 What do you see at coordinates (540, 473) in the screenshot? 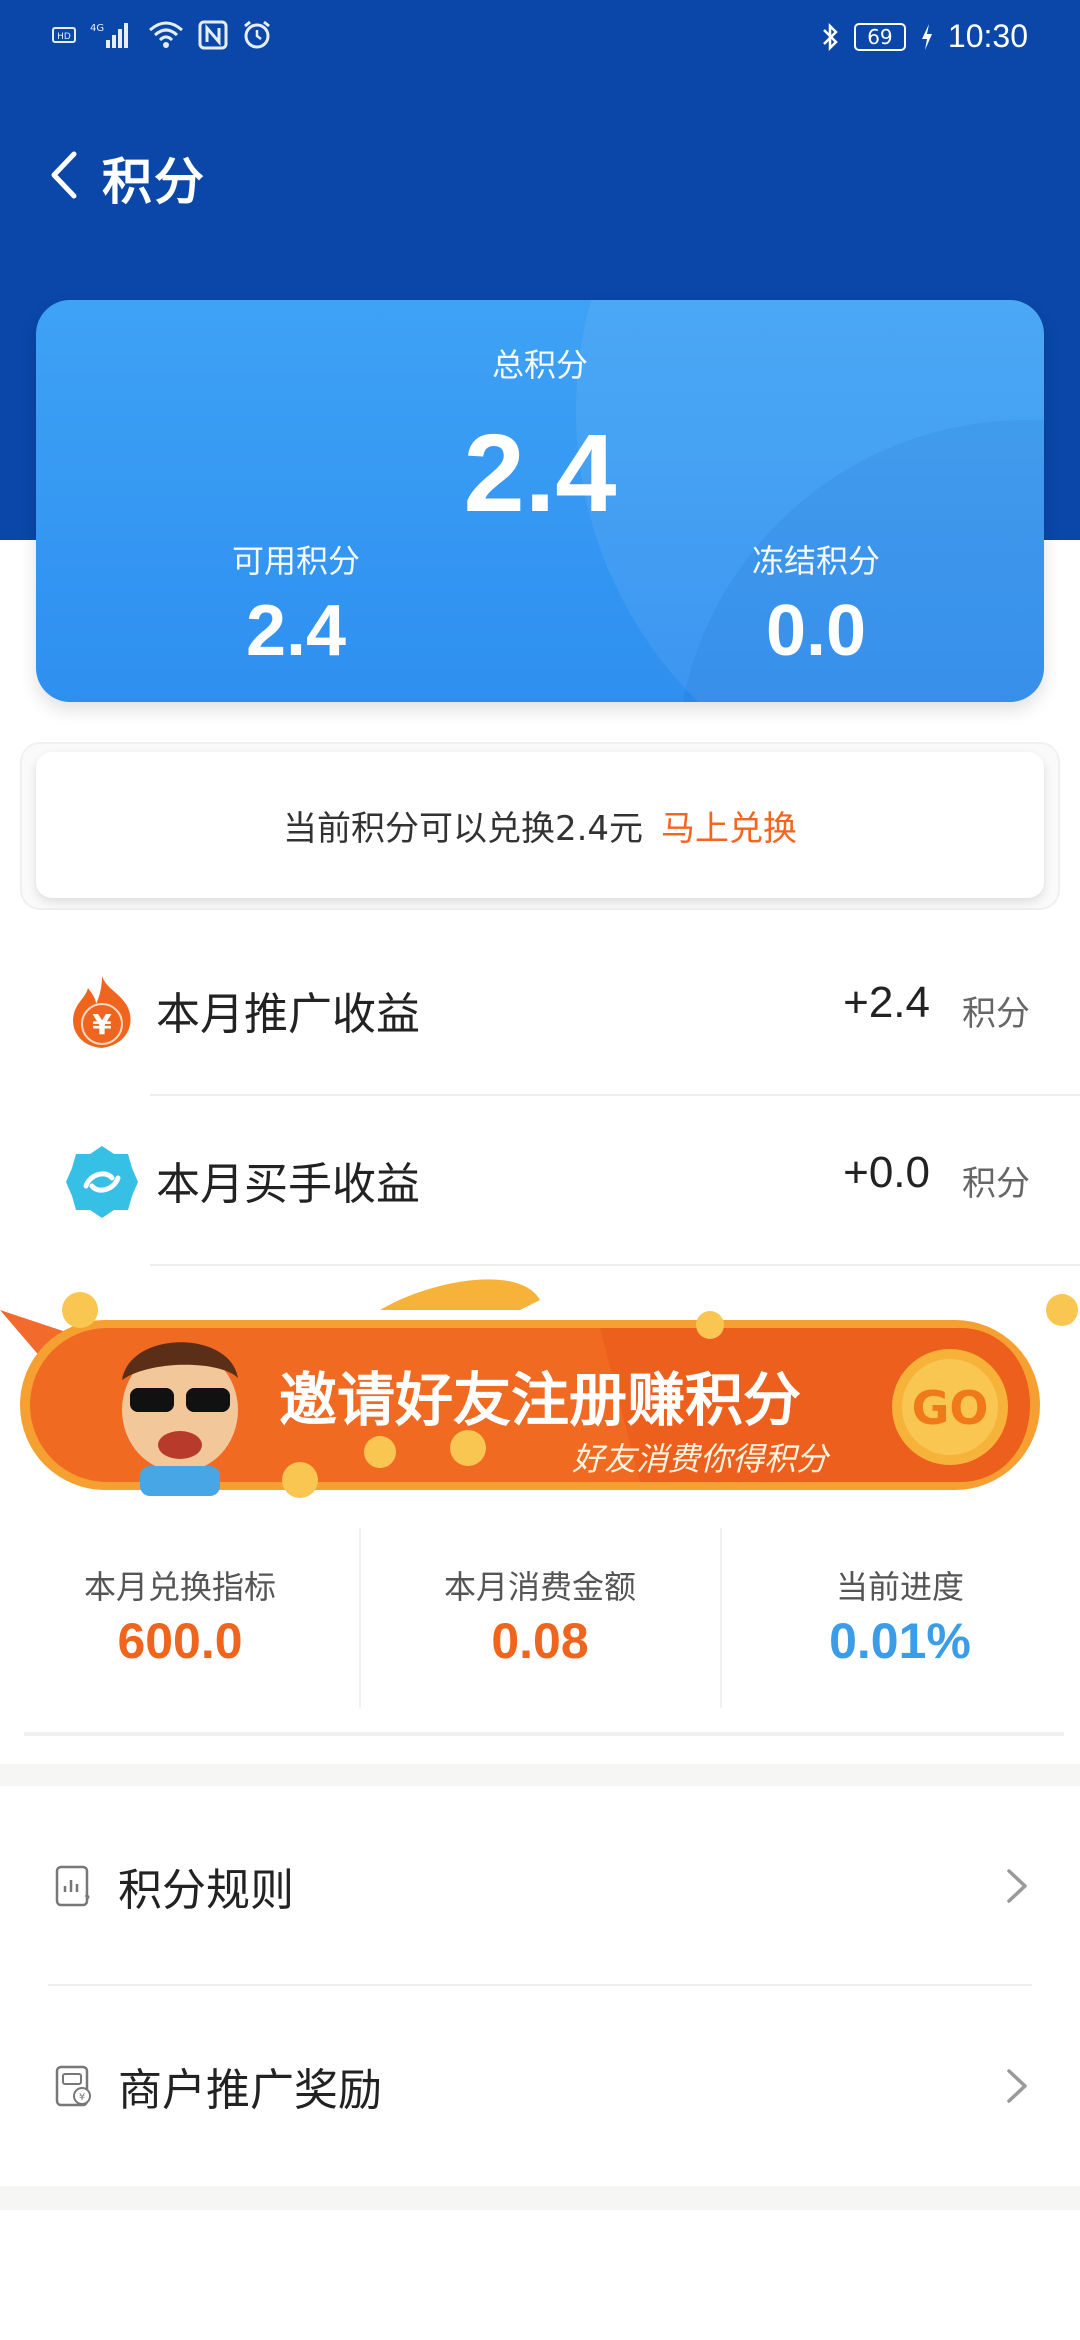
I see `total-points-value: 2.4` at bounding box center [540, 473].